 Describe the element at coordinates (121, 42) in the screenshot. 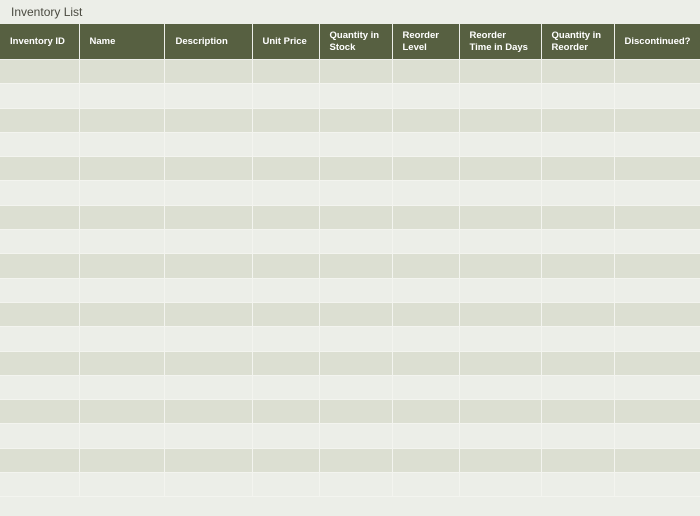

I see `column-header-name: Name` at that location.